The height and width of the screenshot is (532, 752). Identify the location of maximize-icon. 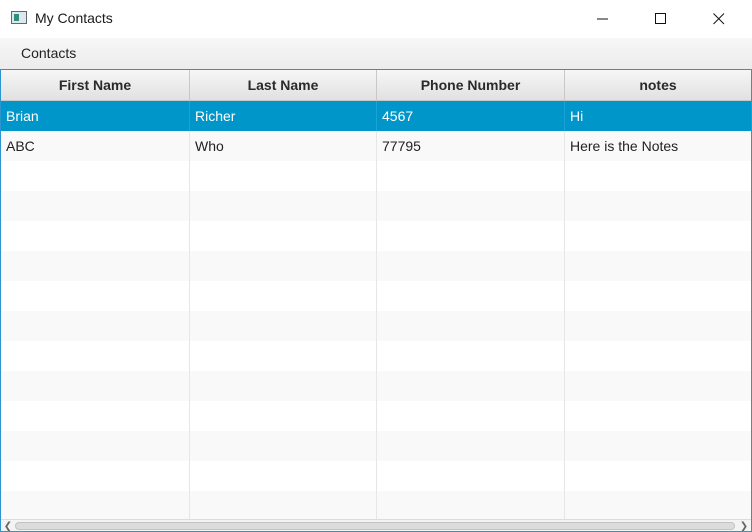
(660, 18).